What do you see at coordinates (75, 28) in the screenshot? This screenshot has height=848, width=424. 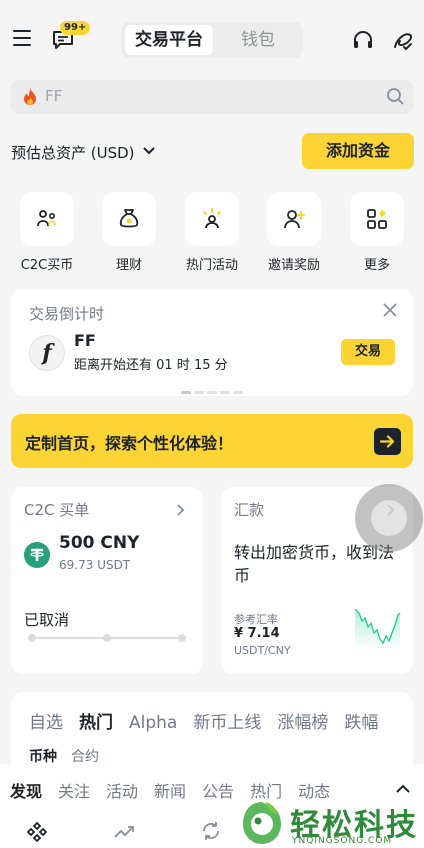 I see `notification-badge: 99+` at bounding box center [75, 28].